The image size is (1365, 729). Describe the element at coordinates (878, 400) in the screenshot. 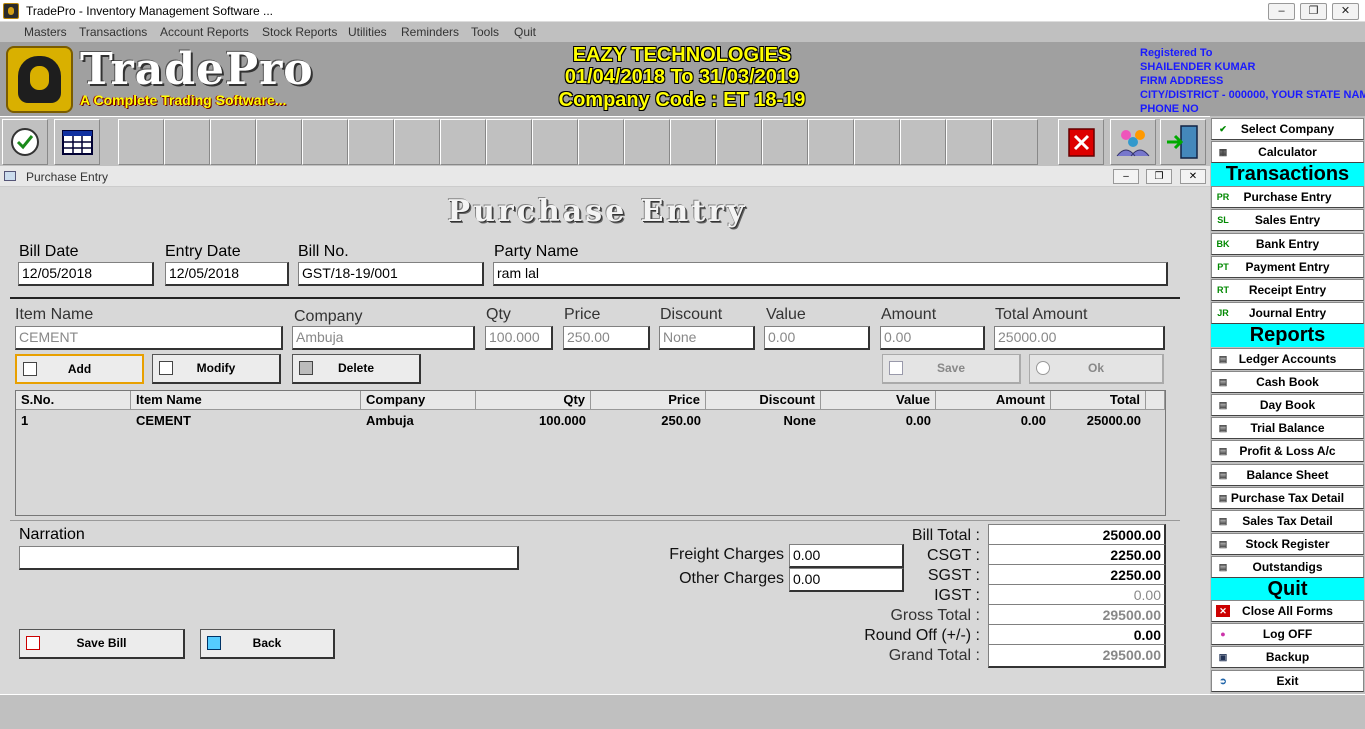

I see `col-value: Value` at that location.